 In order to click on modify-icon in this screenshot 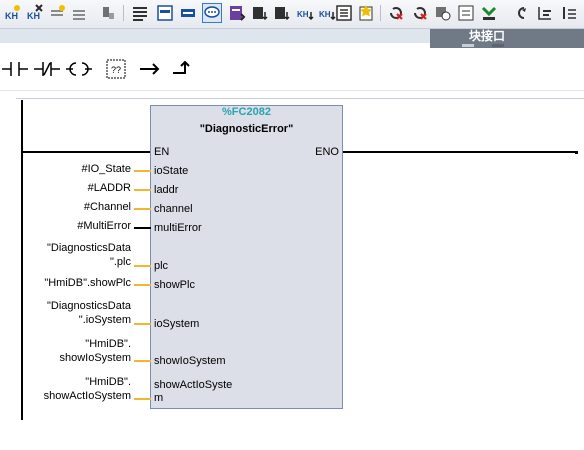, I will do `click(420, 13)`.